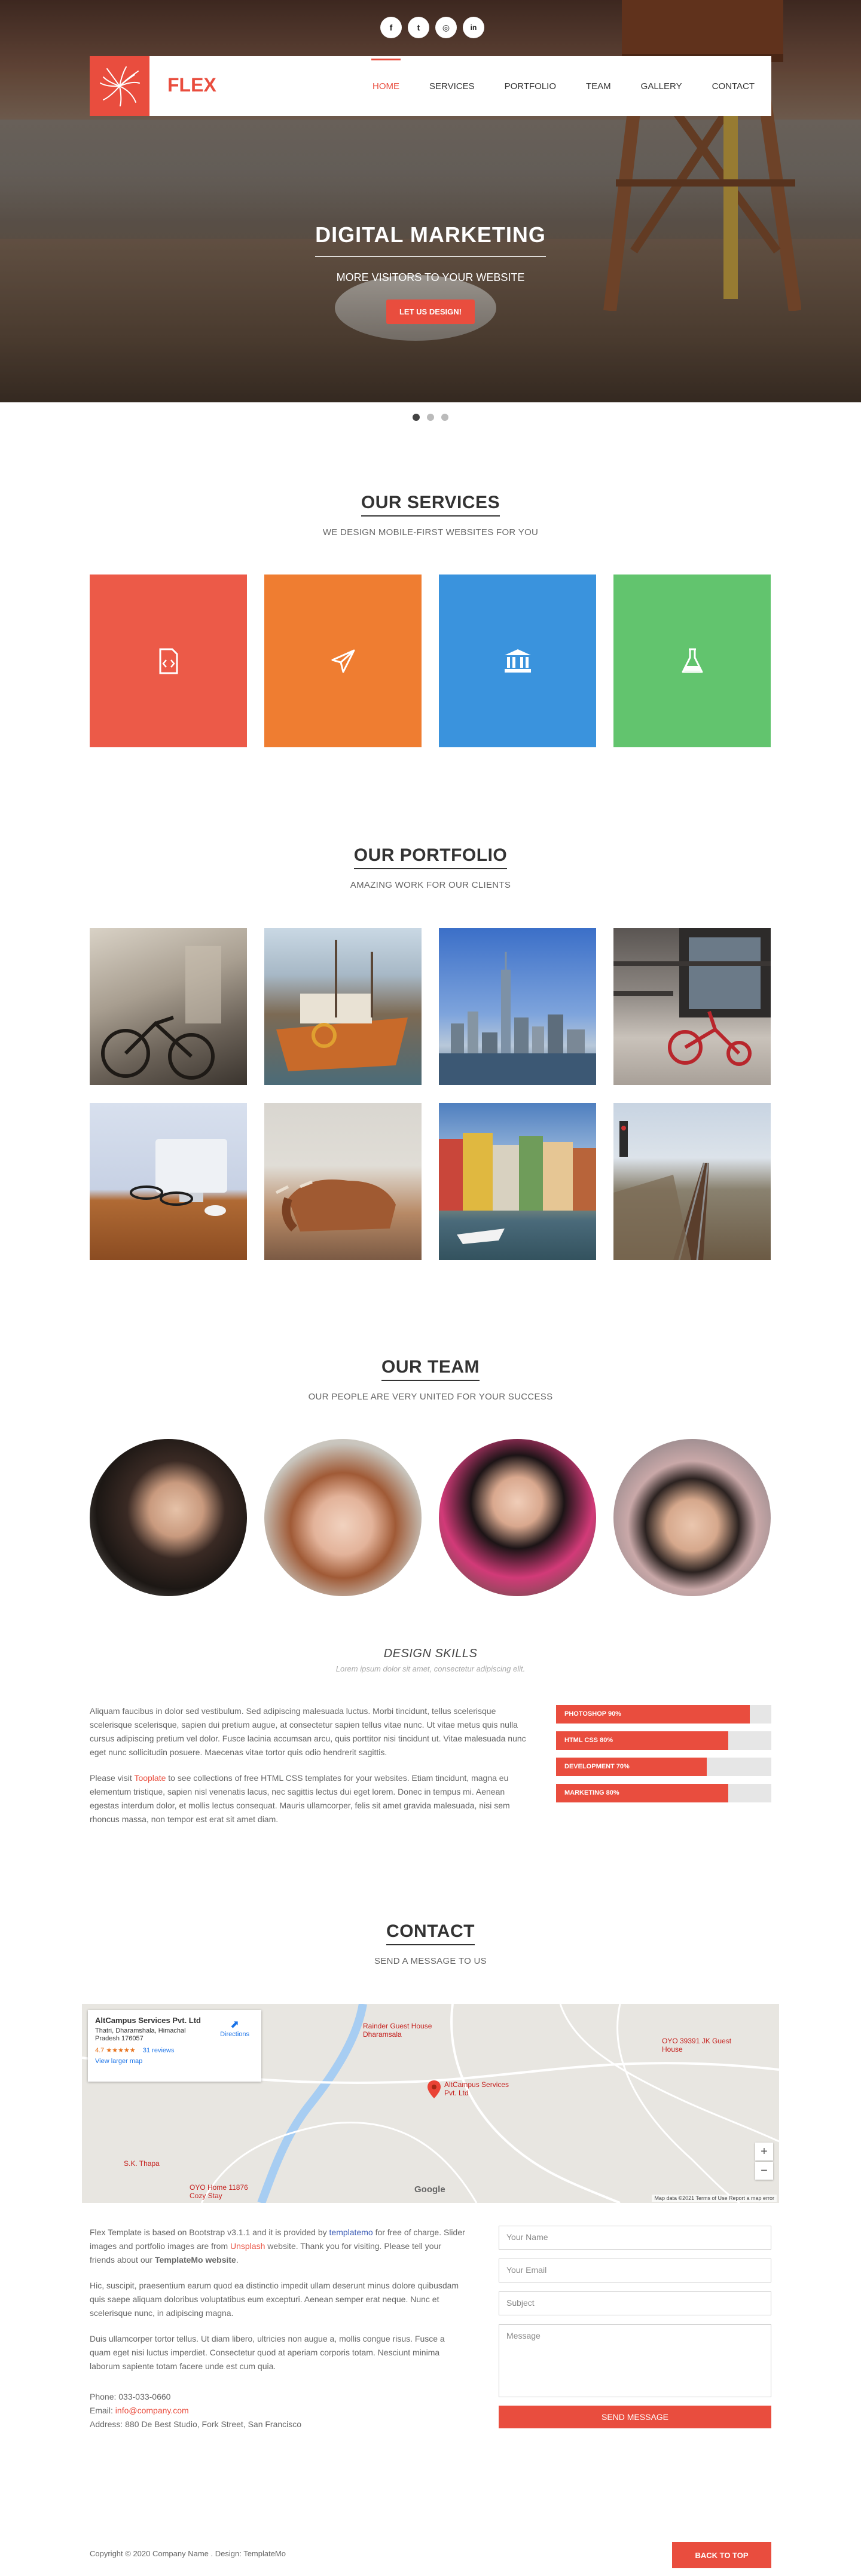 This screenshot has height=2576, width=861. What do you see at coordinates (397, 2030) in the screenshot?
I see `map-poi-label: Rainder Guest House Dharamsala` at bounding box center [397, 2030].